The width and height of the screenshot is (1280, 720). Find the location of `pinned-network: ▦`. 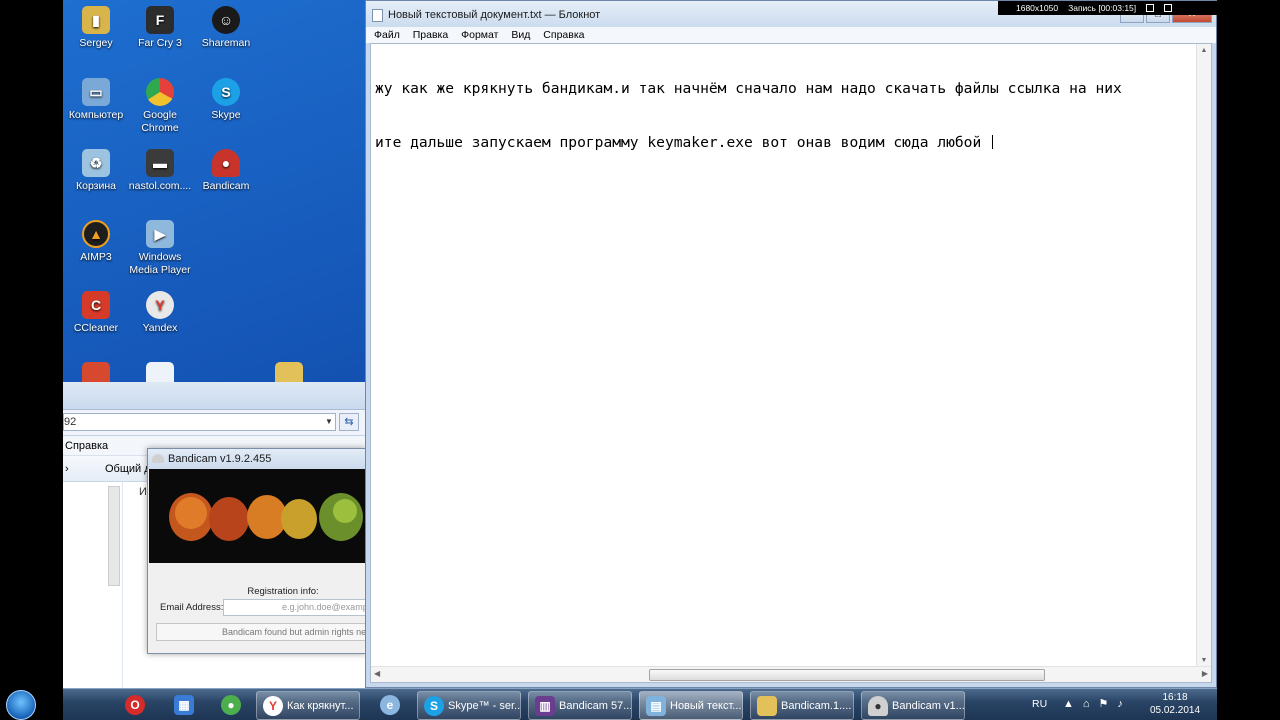

pinned-network: ▦ is located at coordinates (184, 705).